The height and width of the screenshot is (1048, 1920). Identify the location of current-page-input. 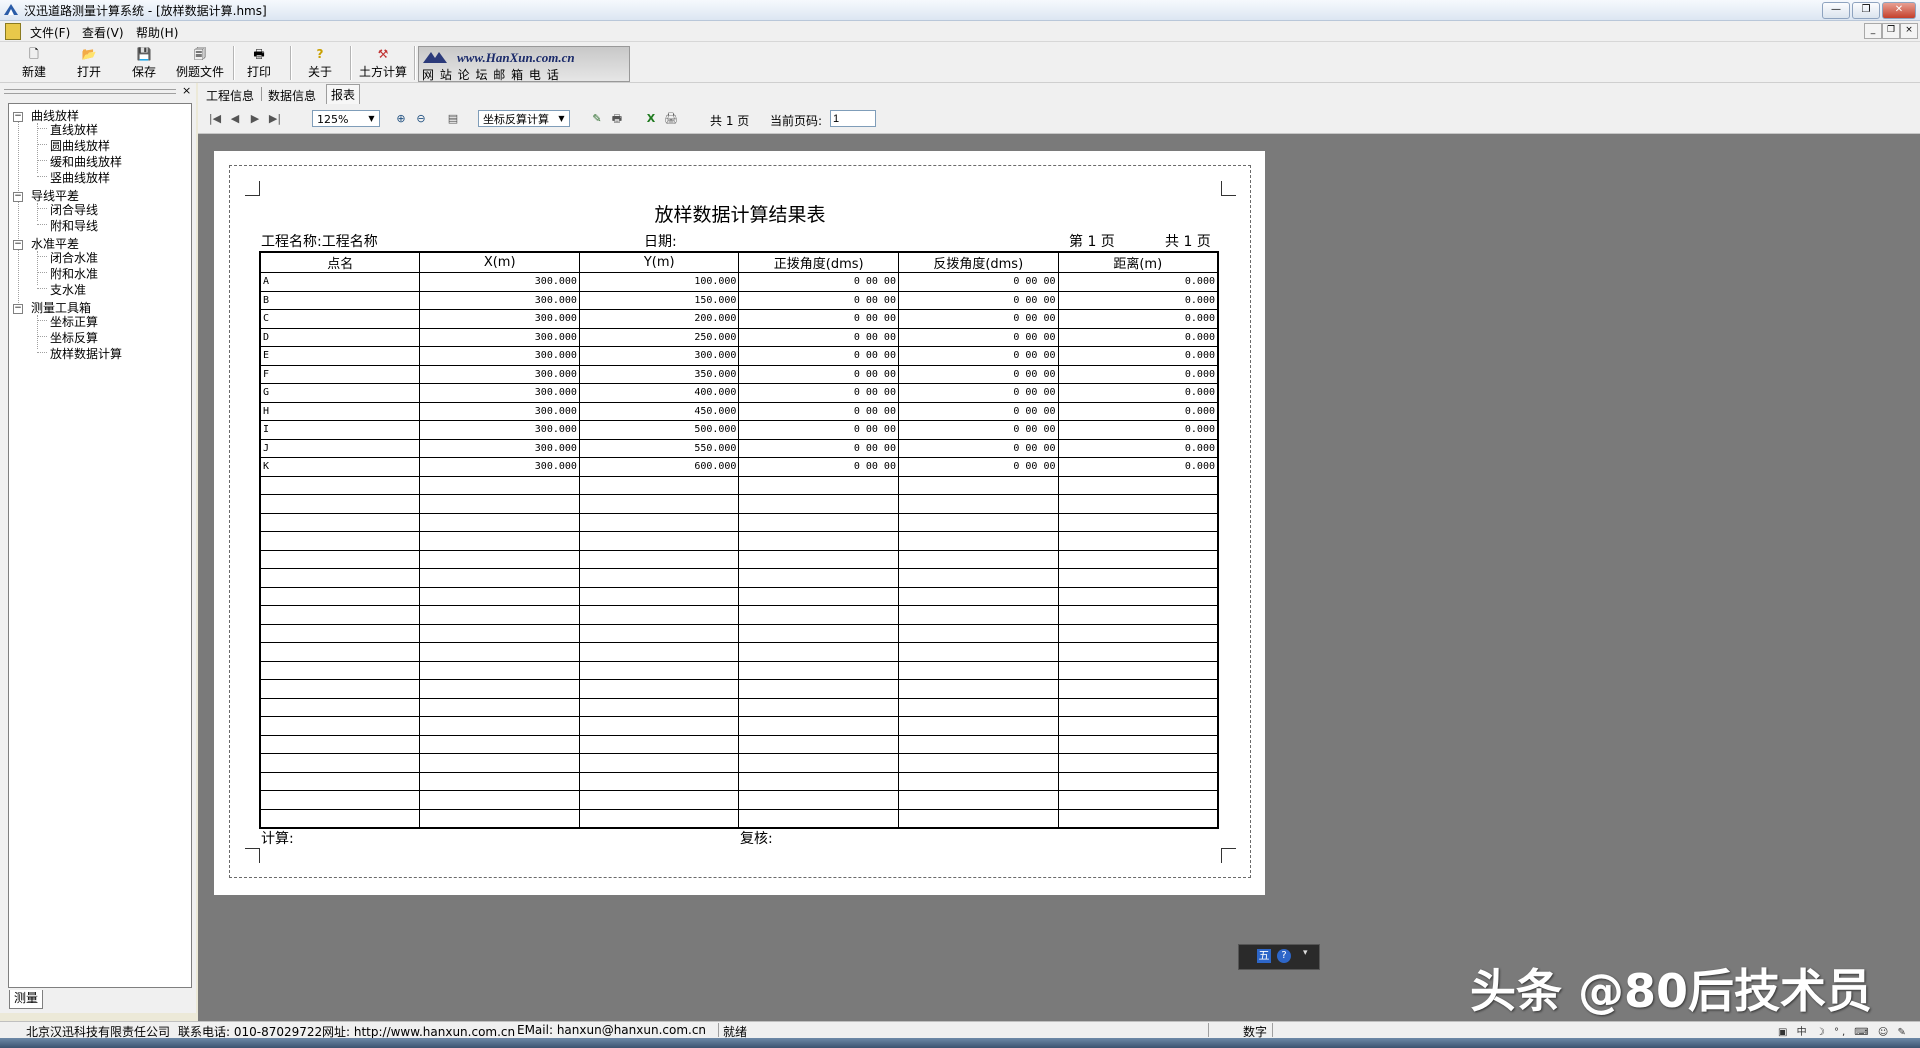
(853, 118).